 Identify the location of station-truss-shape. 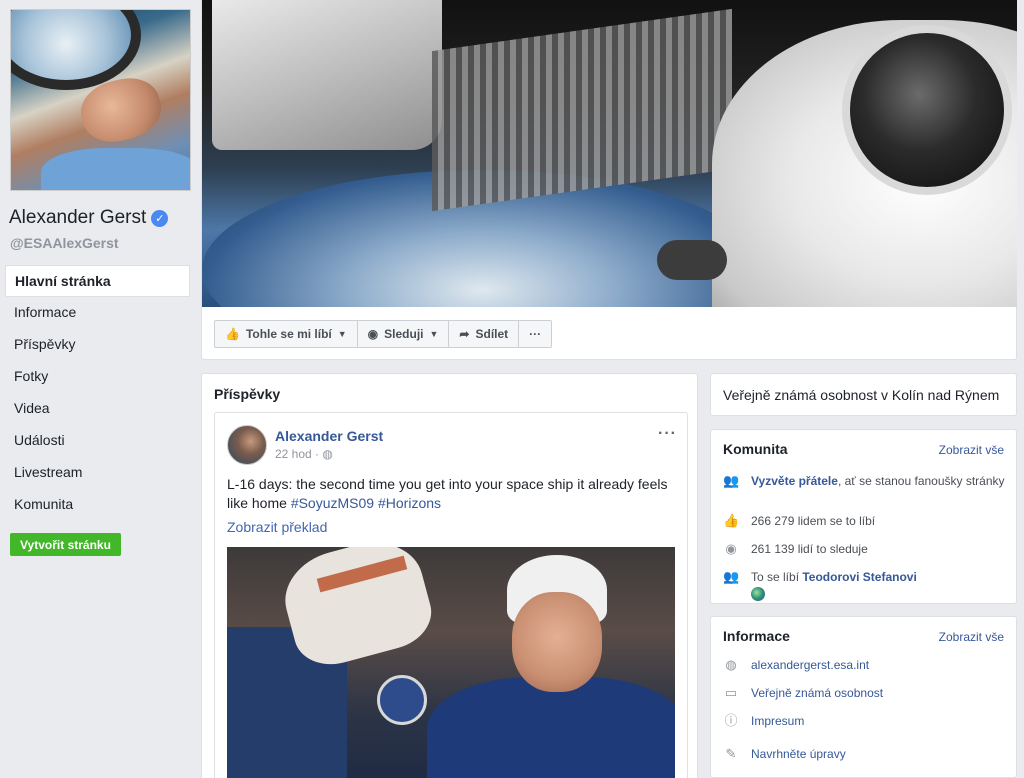
(582, 110).